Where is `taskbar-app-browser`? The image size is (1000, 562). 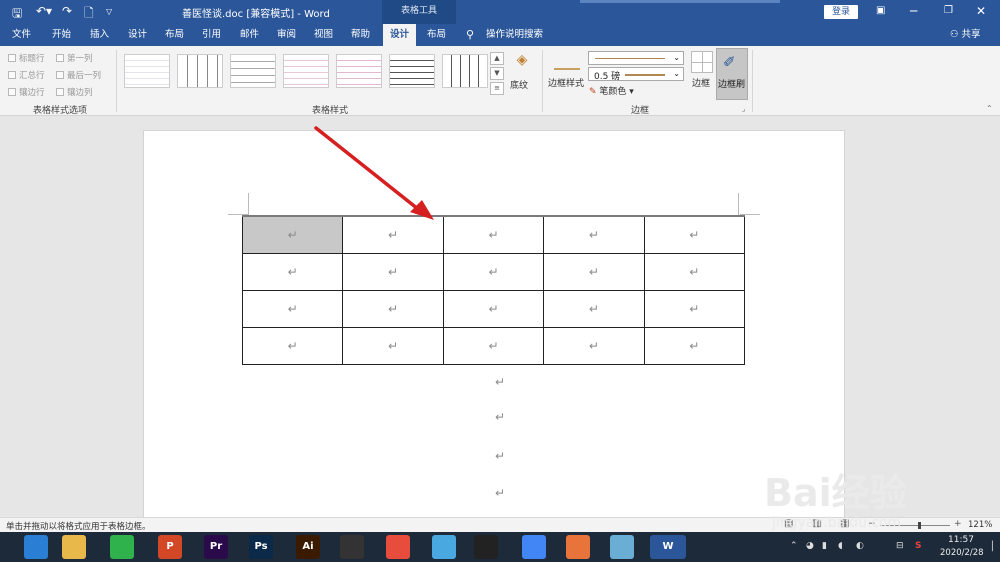
taskbar-app-browser is located at coordinates (36, 547).